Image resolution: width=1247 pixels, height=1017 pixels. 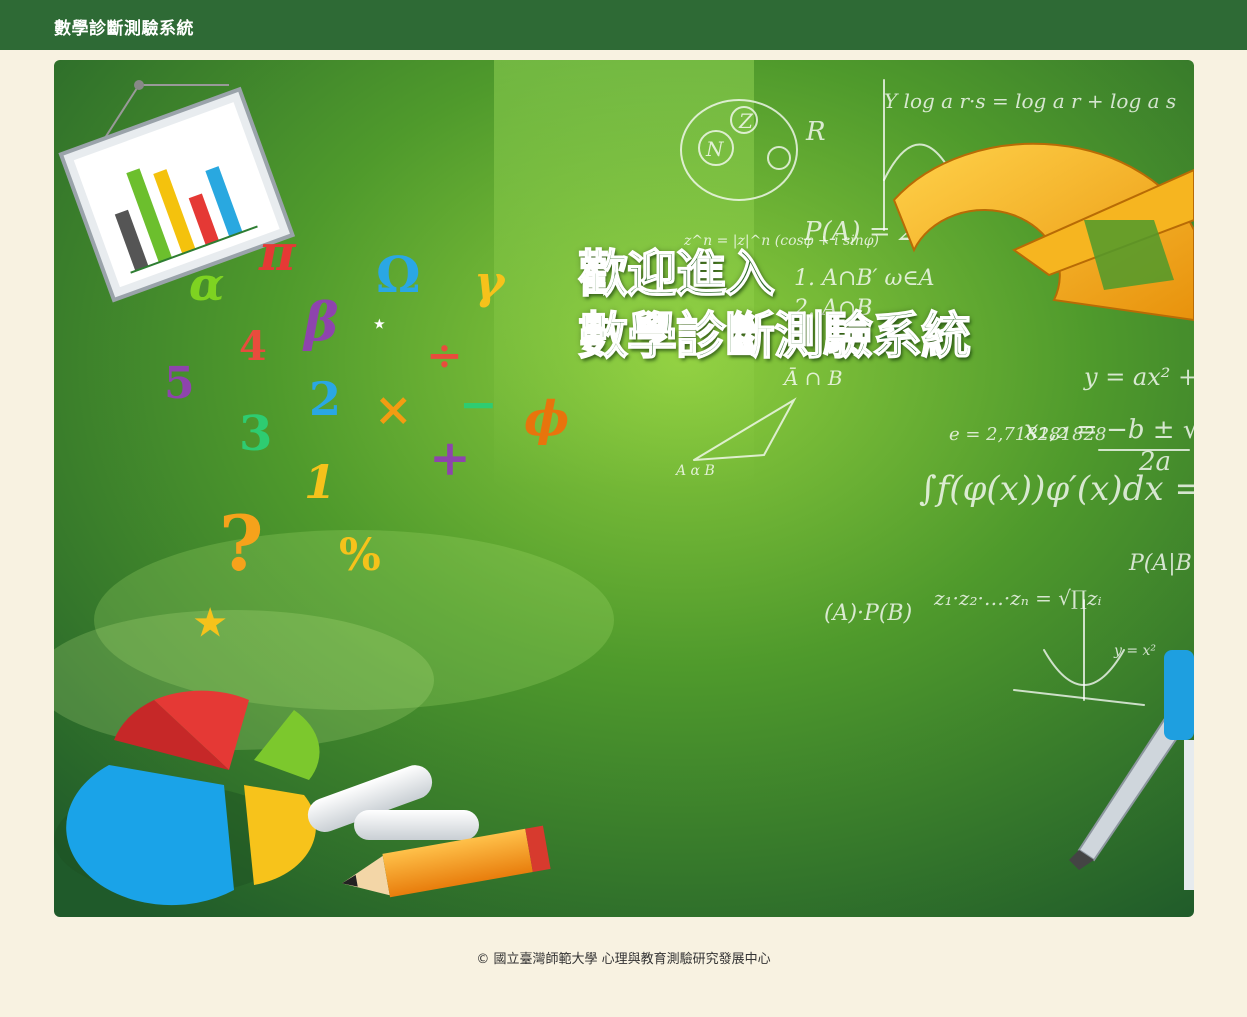 I want to click on svg-text: 3, so click(x=255, y=434).